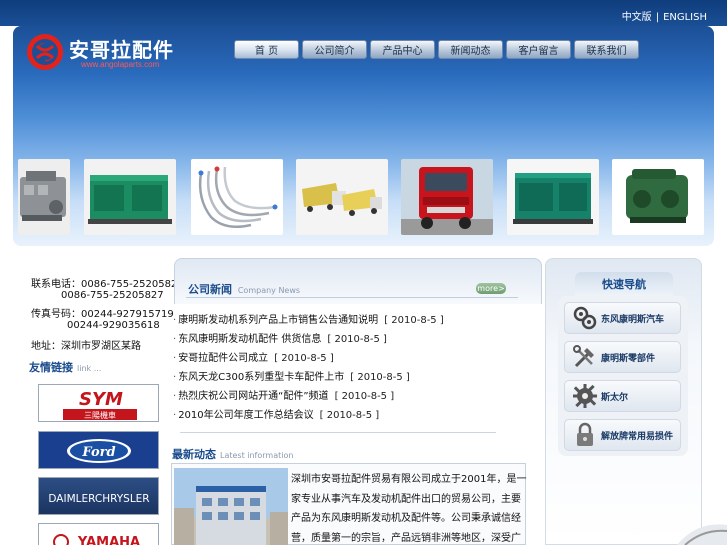  What do you see at coordinates (107, 284) in the screenshot?
I see `contact-phone: 联系电话：0086-755-25205827` at bounding box center [107, 284].